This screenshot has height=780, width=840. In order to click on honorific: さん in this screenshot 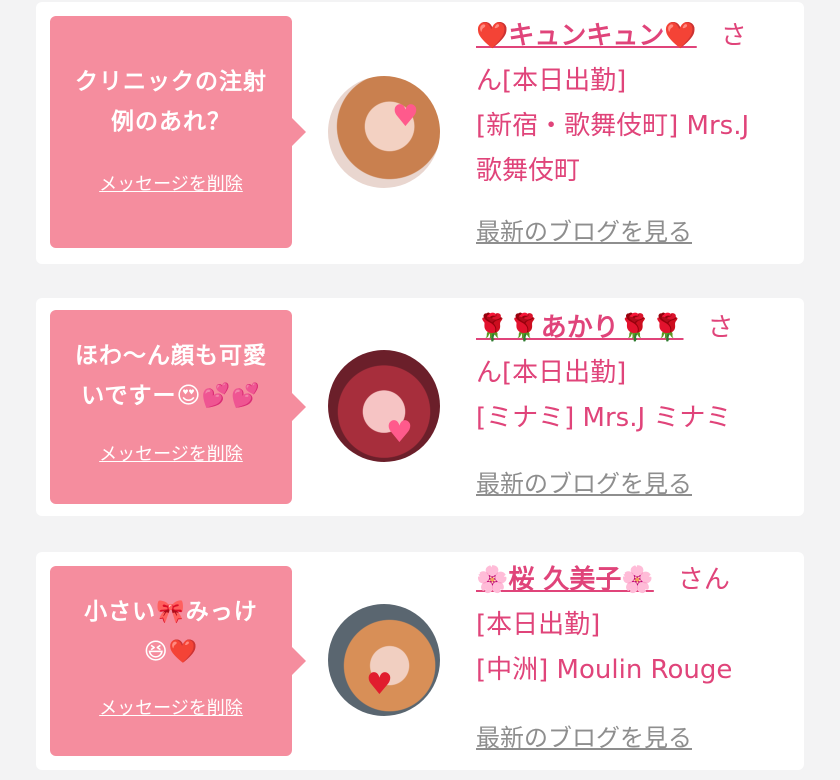, I will do `click(703, 580)`.